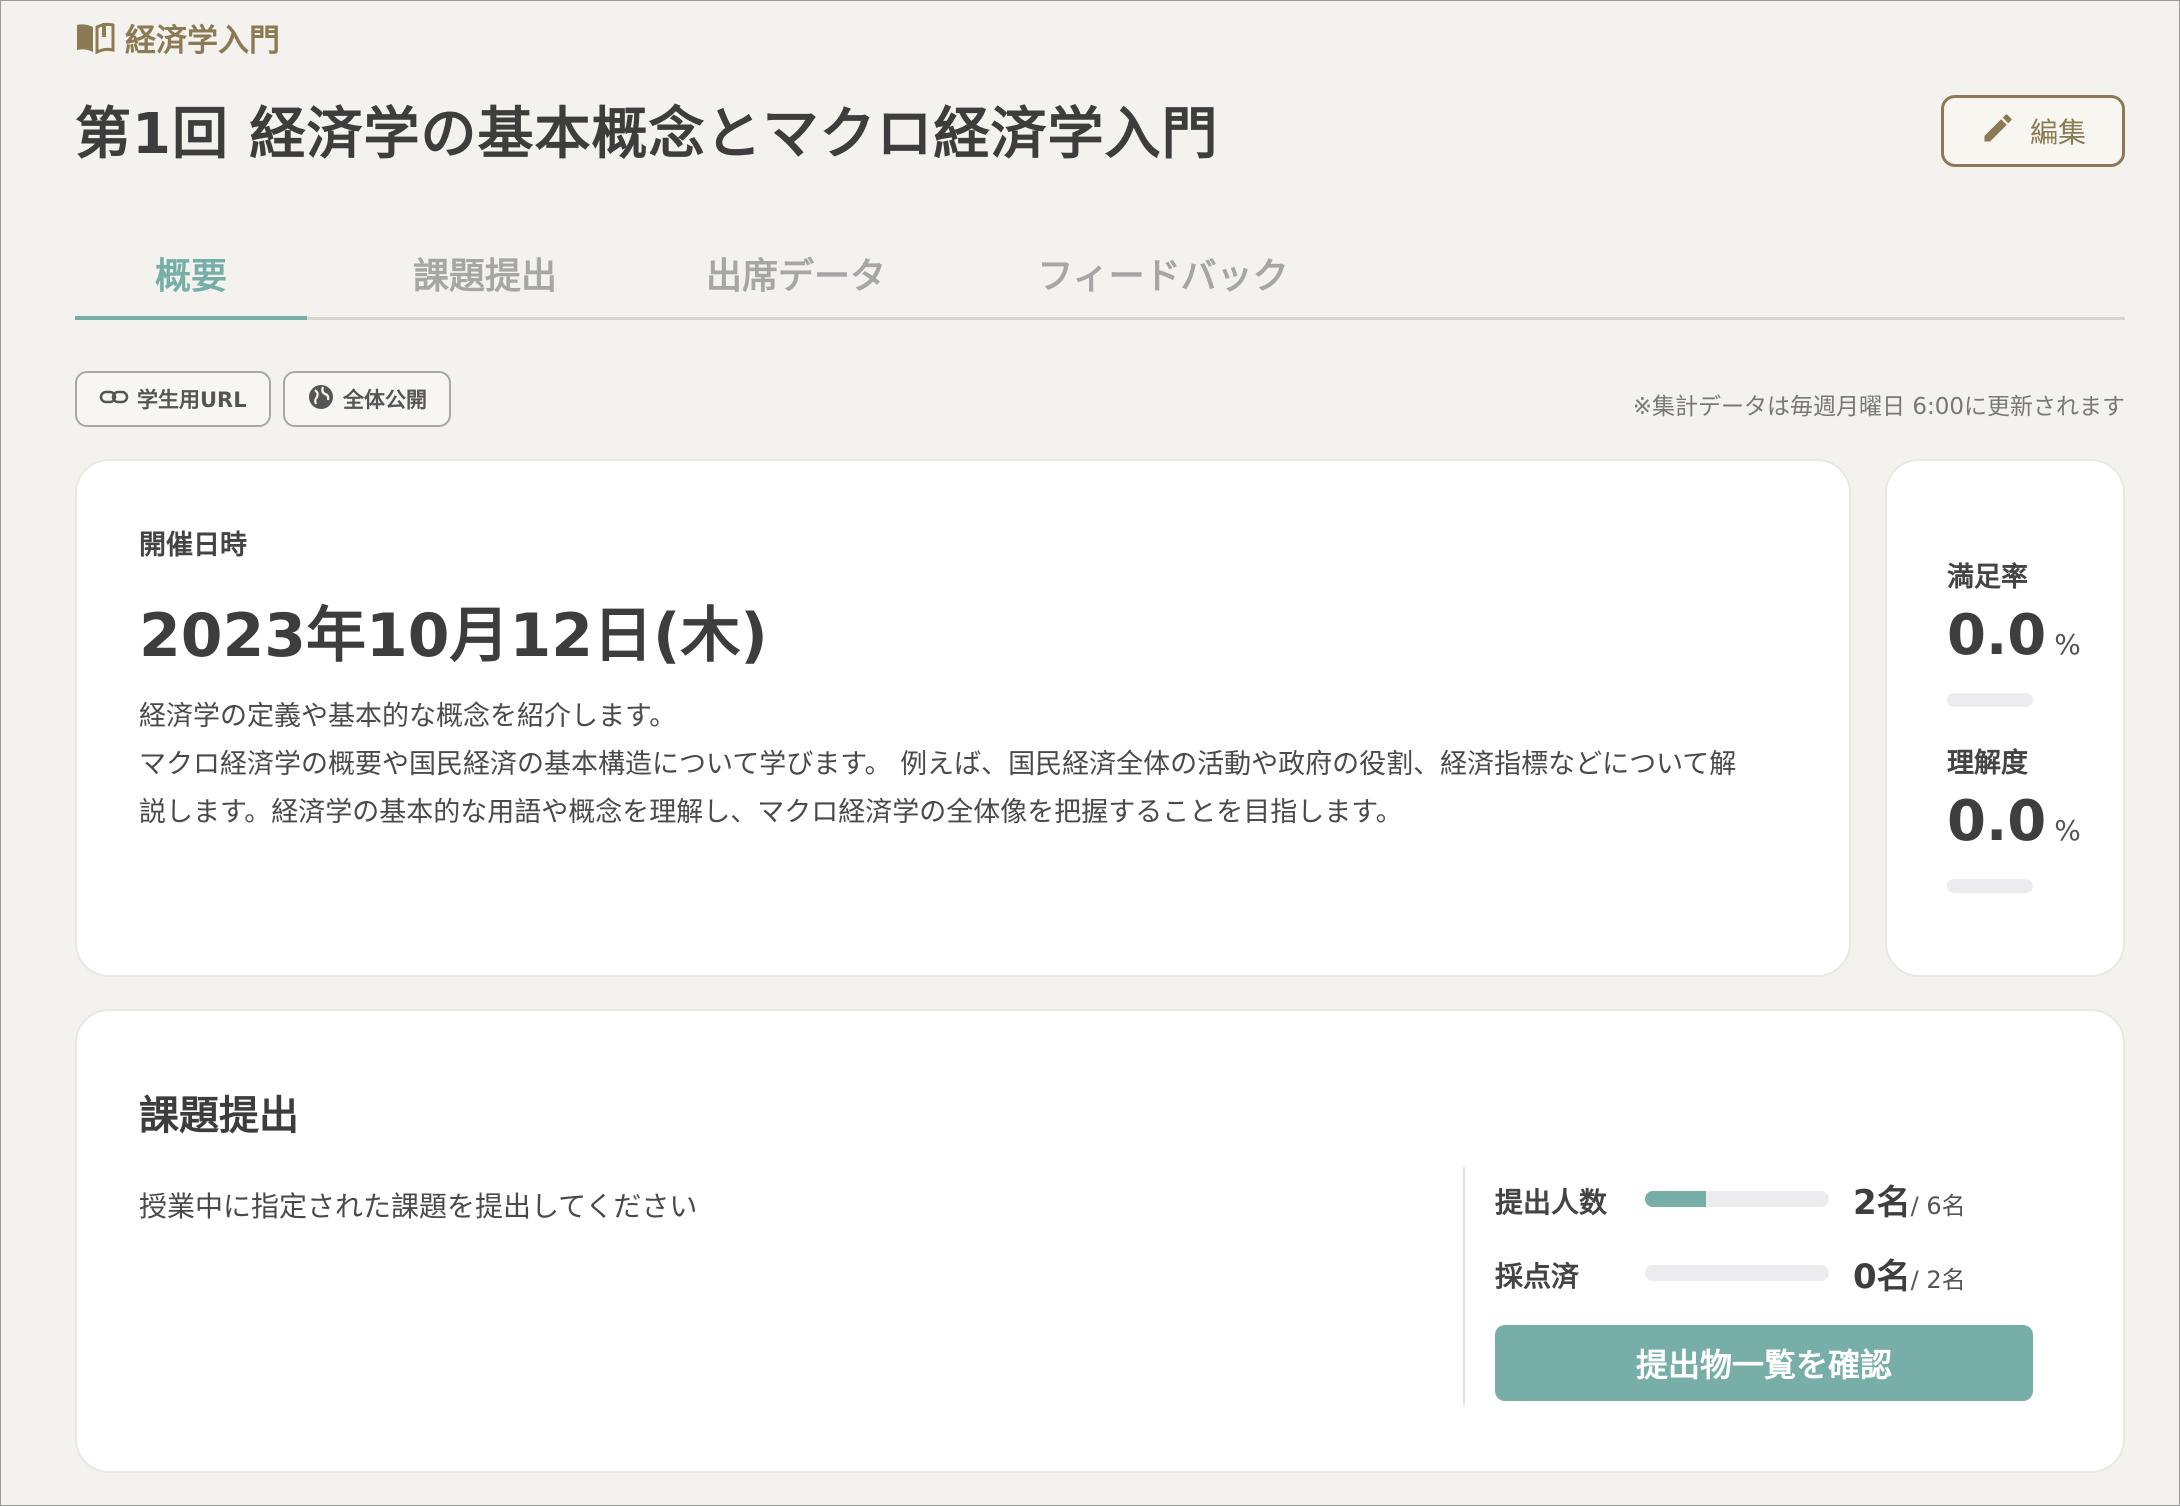 The image size is (2180, 1506). Describe the element at coordinates (1737, 1273) in the screenshot. I see `graded-progress` at that location.